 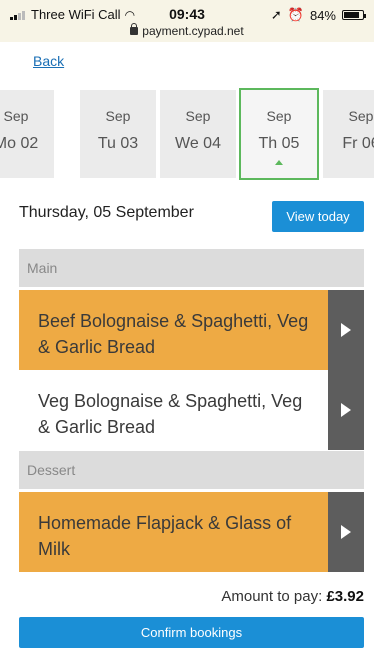 I want to click on selected-date-title: Thursday, 05 September, so click(x=106, y=212).